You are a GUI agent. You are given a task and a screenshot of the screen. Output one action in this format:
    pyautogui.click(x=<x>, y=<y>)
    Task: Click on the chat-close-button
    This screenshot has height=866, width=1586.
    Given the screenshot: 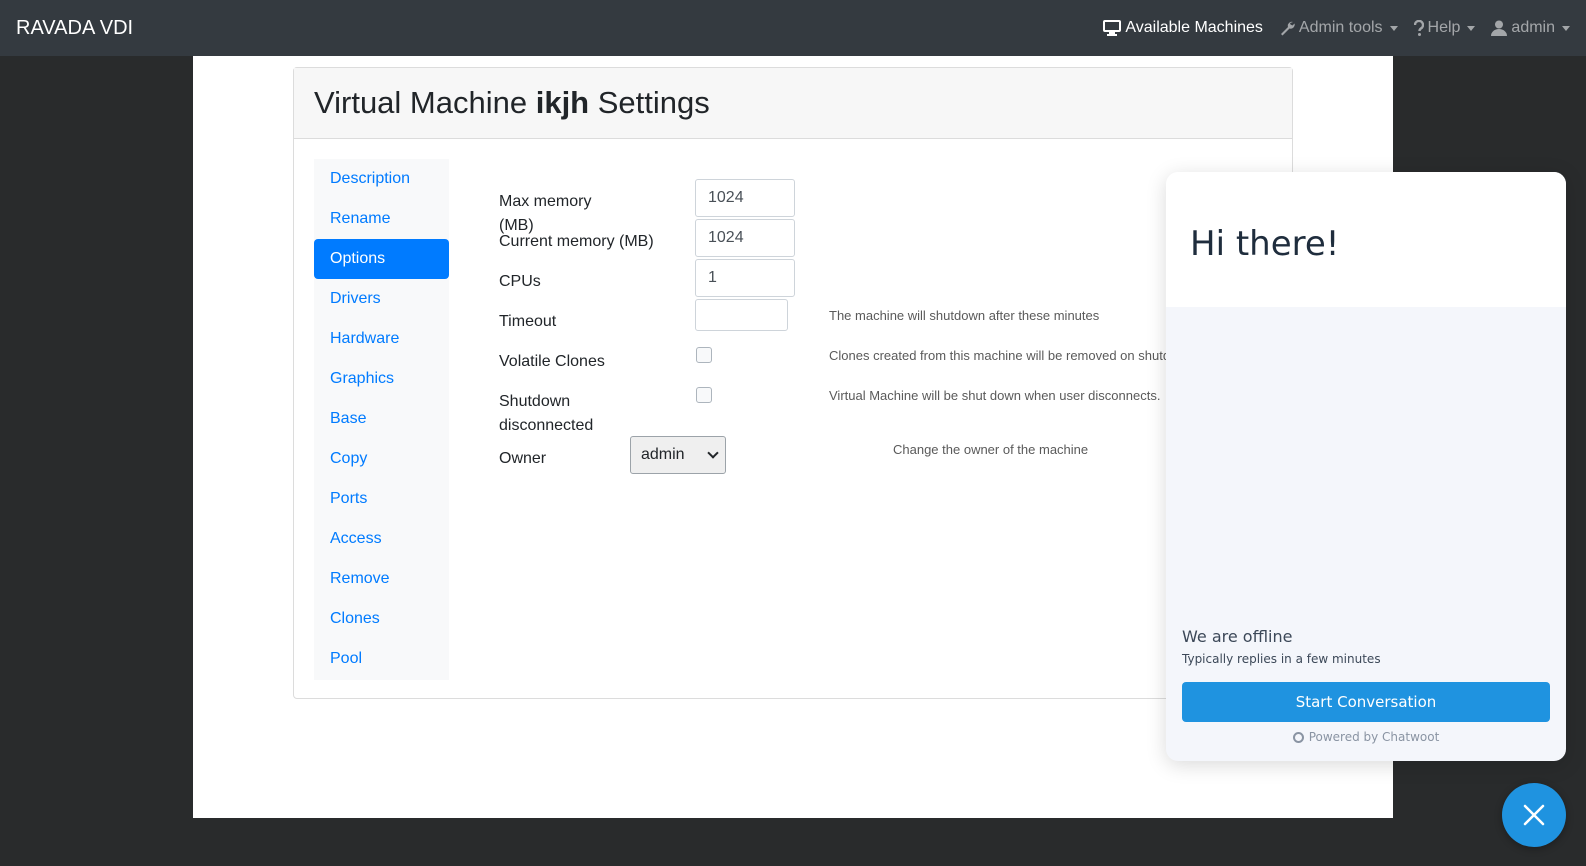 What is the action you would take?
    pyautogui.click(x=1534, y=815)
    